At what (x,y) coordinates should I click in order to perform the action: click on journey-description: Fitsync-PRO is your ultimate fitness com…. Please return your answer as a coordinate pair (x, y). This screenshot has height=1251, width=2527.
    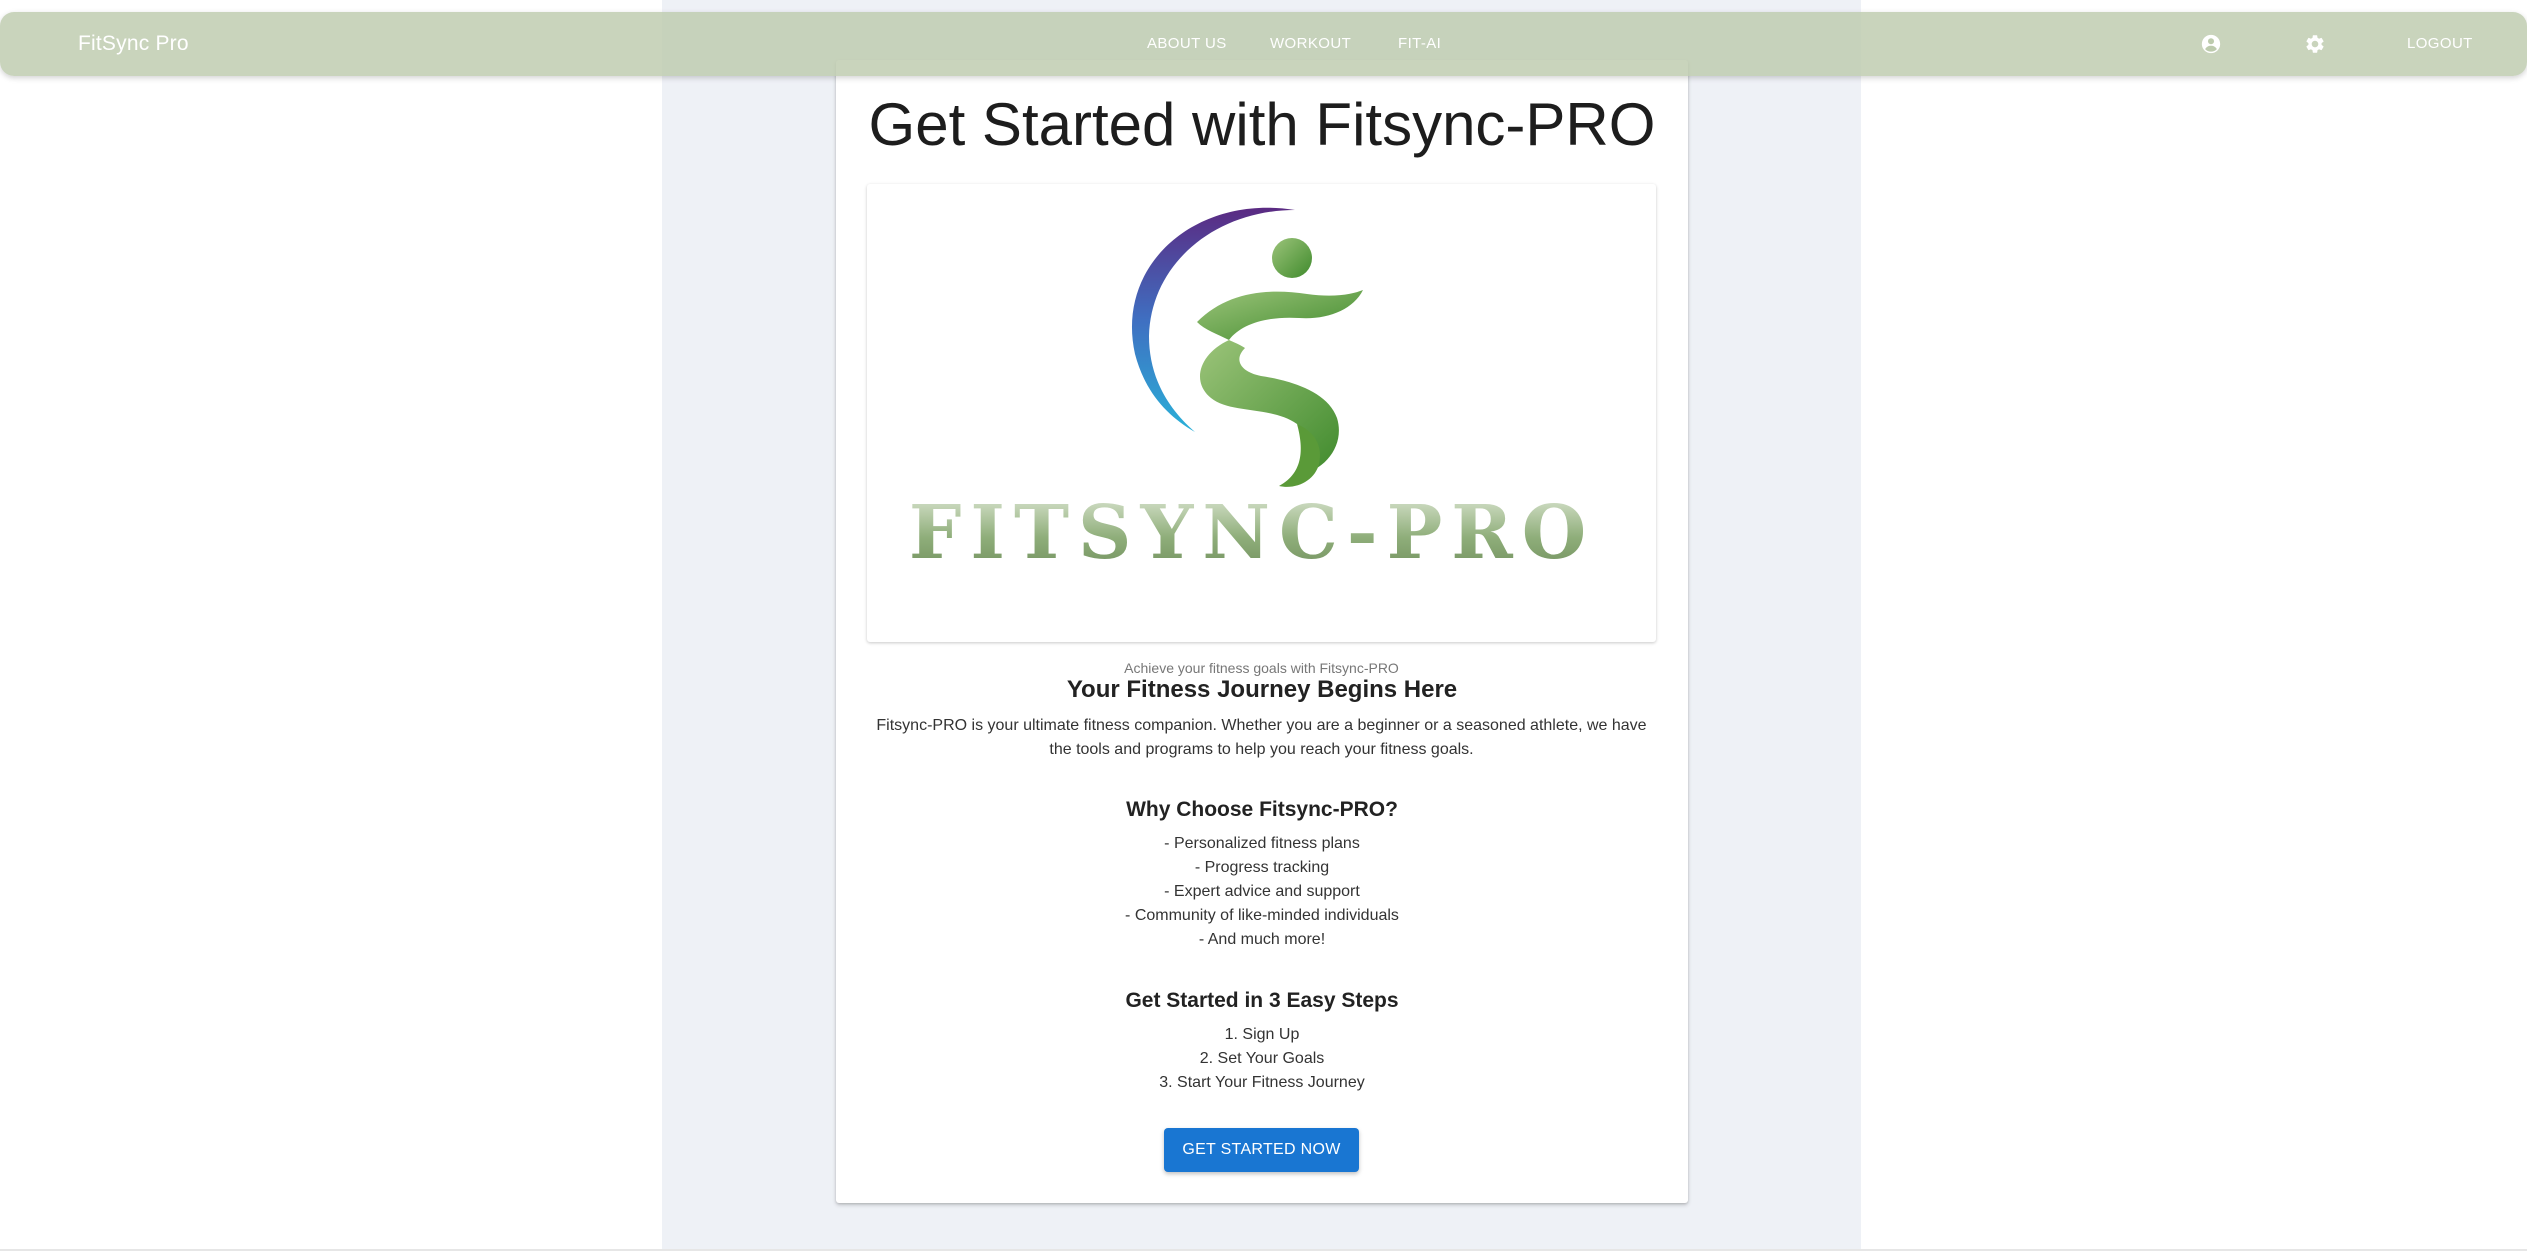
    Looking at the image, I should click on (1261, 738).